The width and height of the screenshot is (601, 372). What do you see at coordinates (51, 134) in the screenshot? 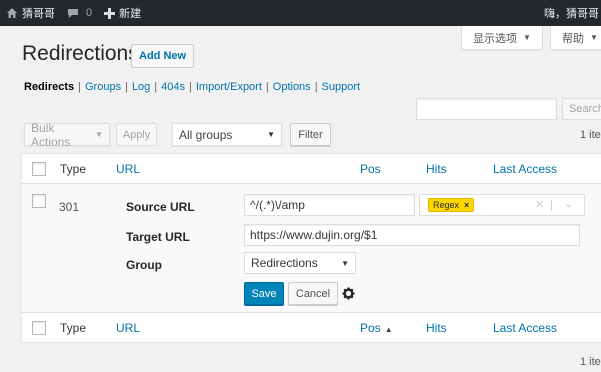
I see `bulk-actions-label: Bulk Actions` at bounding box center [51, 134].